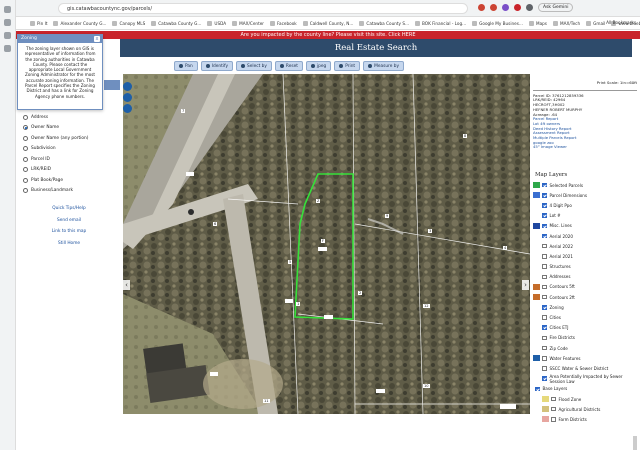 This screenshot has width=640, height=450. Describe the element at coordinates (595, 23) in the screenshot. I see `bookmark-item: Gmail` at that location.